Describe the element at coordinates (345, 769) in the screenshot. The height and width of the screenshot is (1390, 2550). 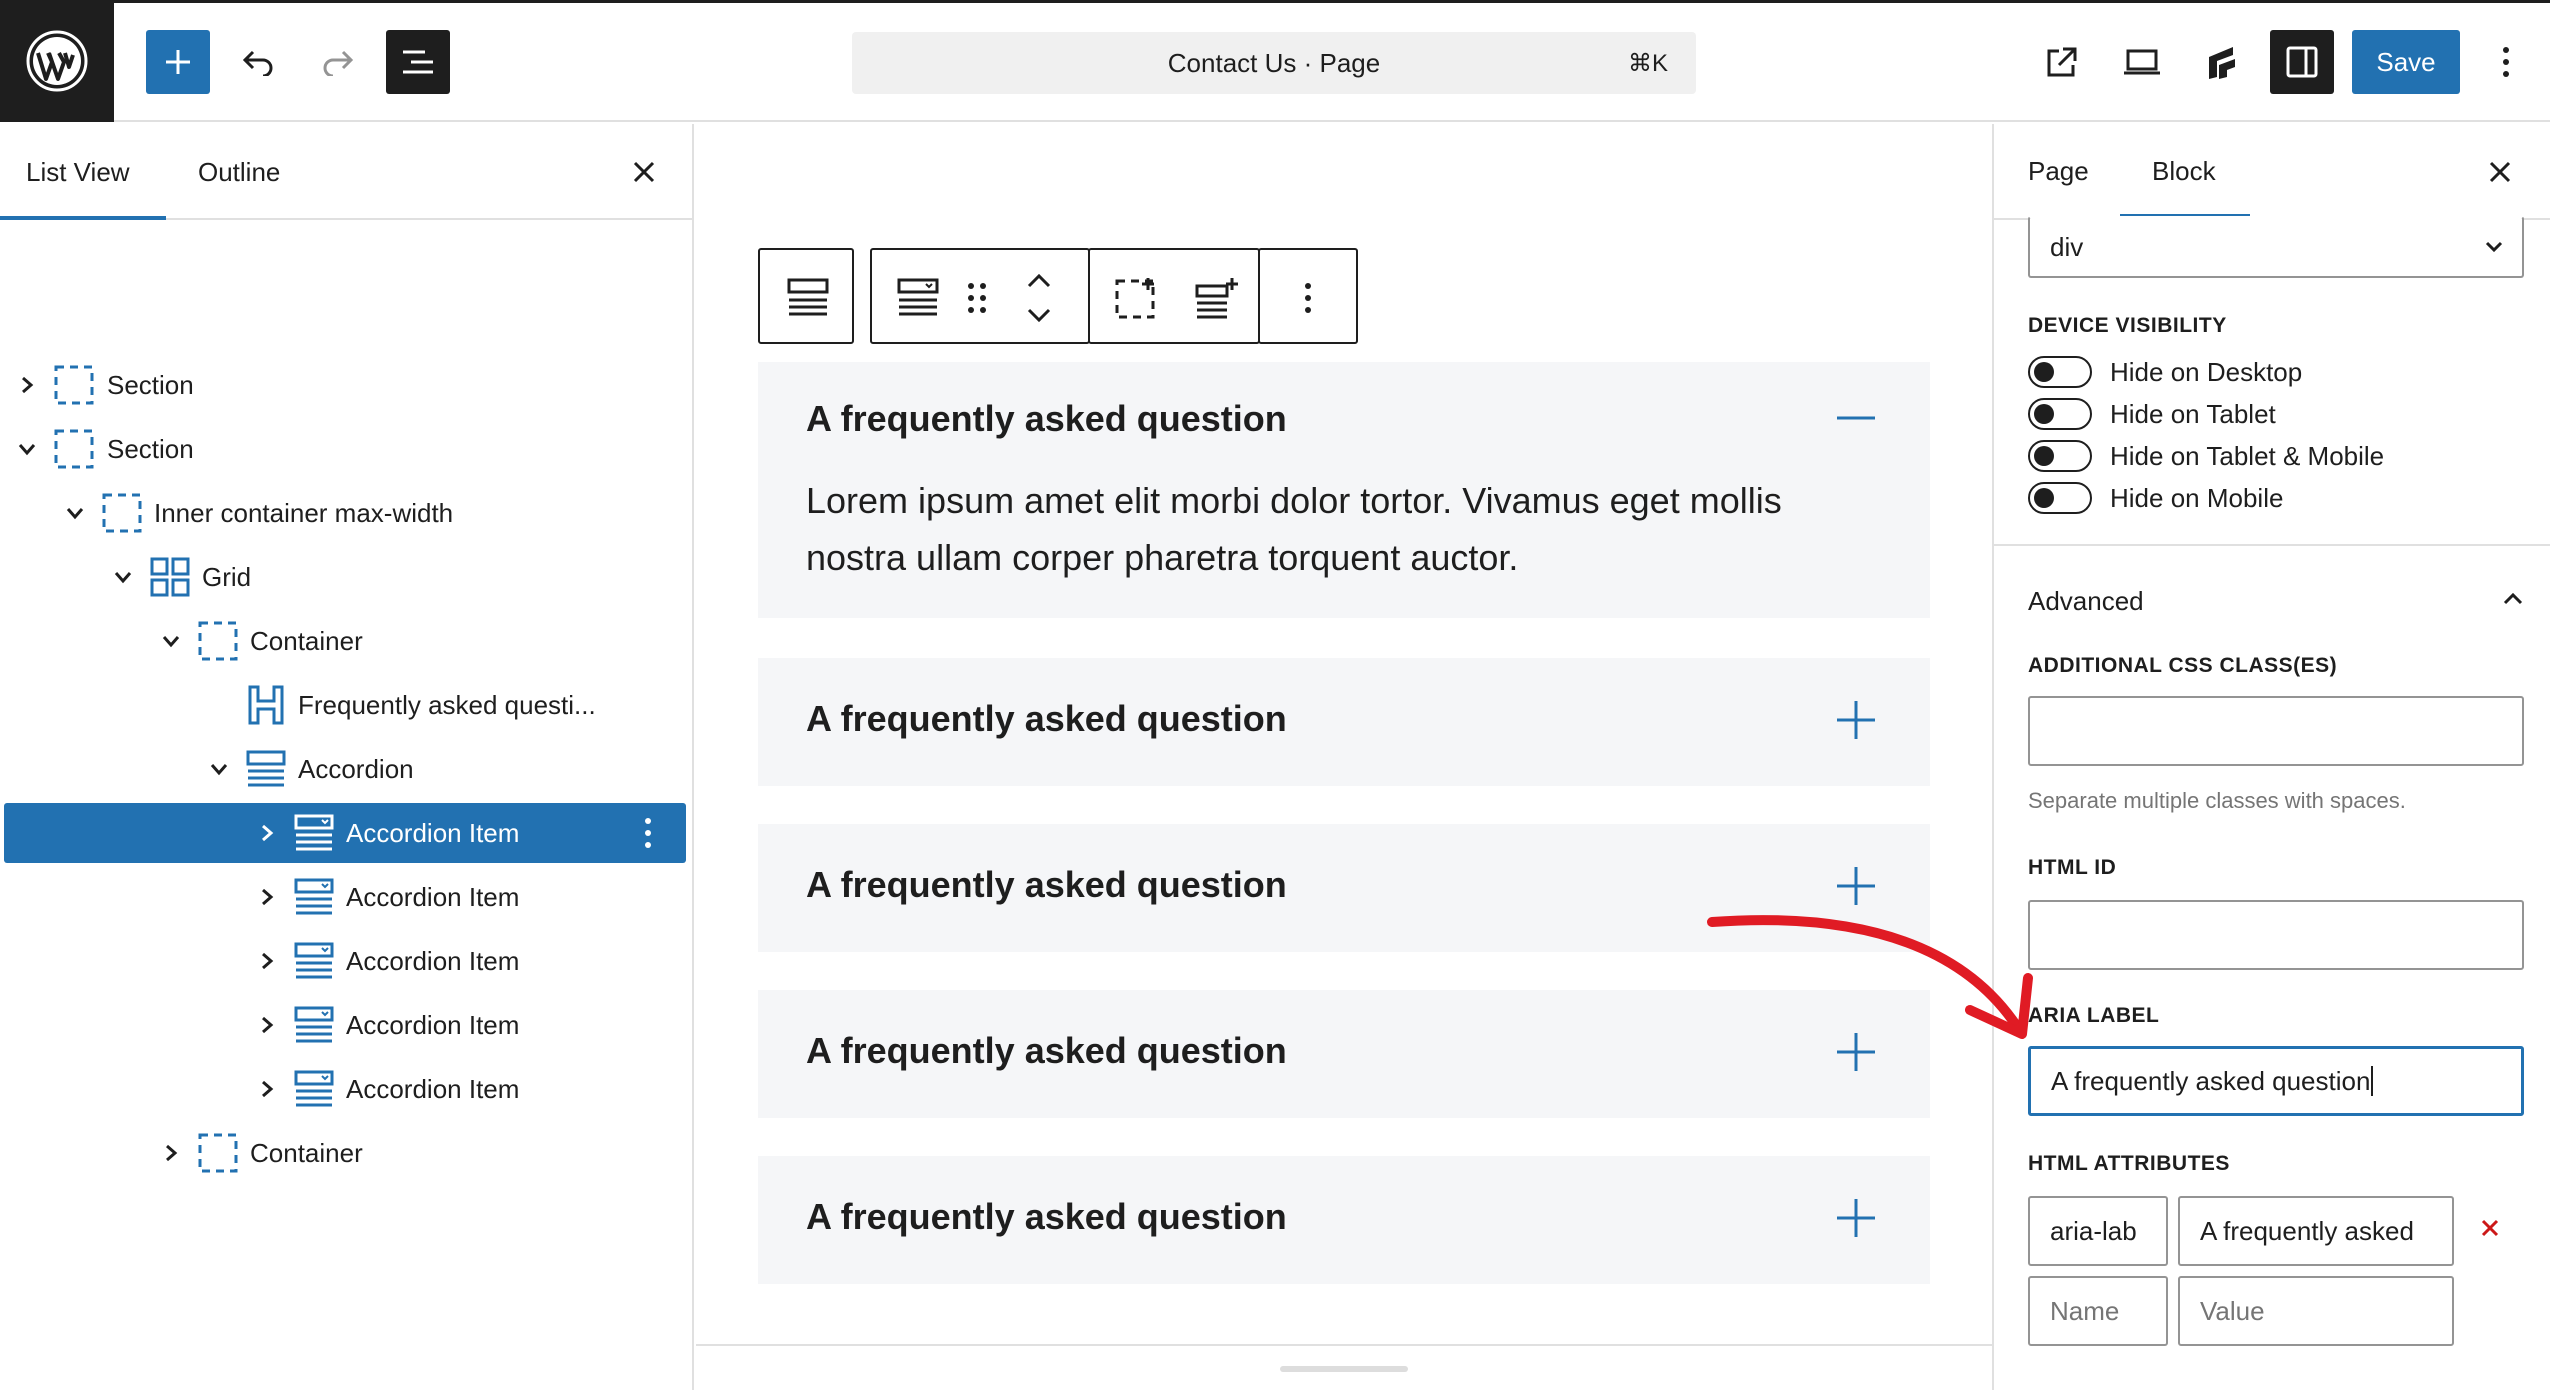
I see `list-item-accordion: Accordion` at that location.